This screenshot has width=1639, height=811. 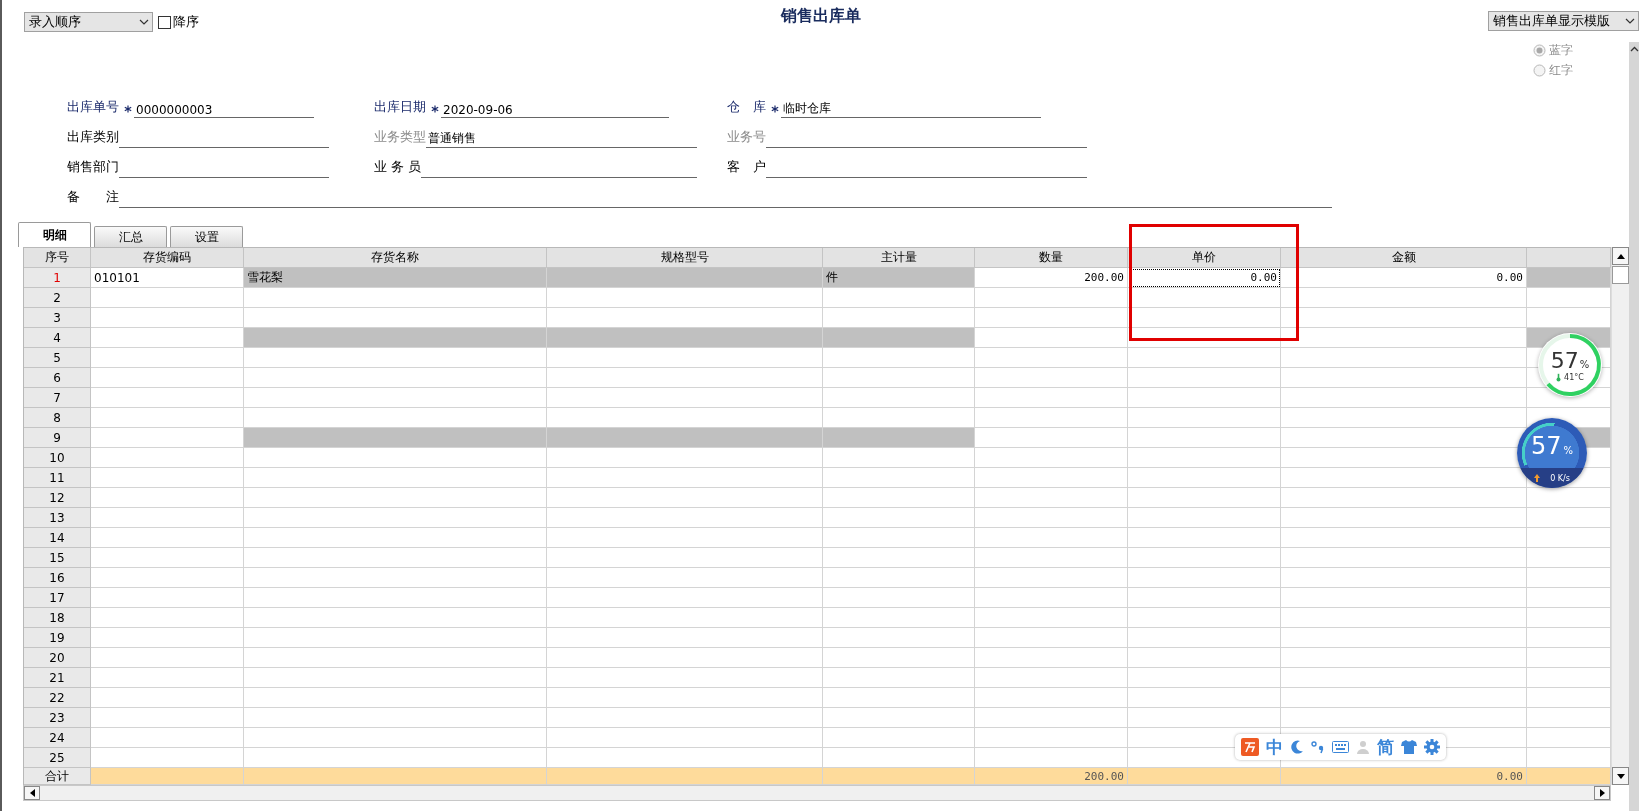 What do you see at coordinates (555, 108) in the screenshot?
I see `input-field: 2020-09-06` at bounding box center [555, 108].